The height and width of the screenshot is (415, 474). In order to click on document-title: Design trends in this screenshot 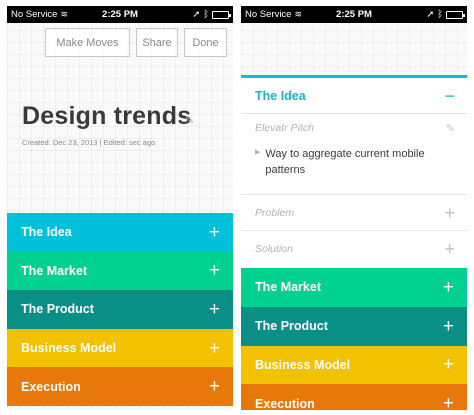, I will do `click(107, 116)`.